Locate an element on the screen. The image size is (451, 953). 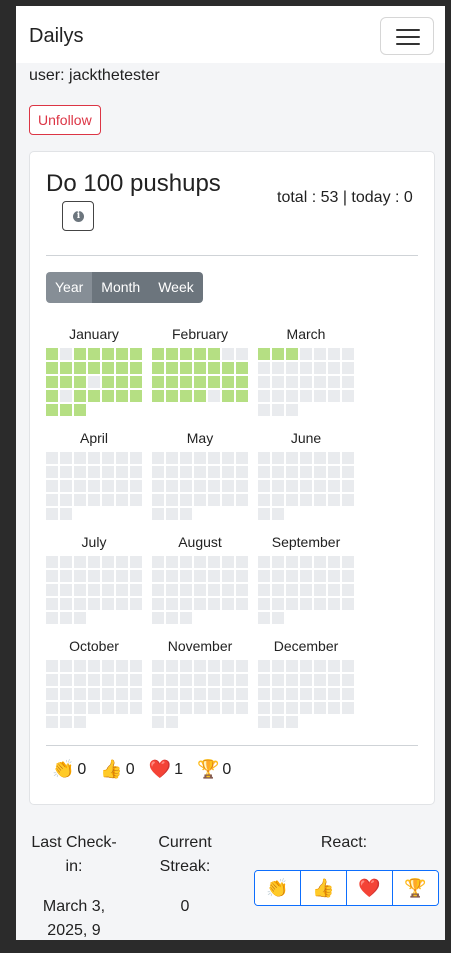
reaction-clap: 👏 0 is located at coordinates (69, 769).